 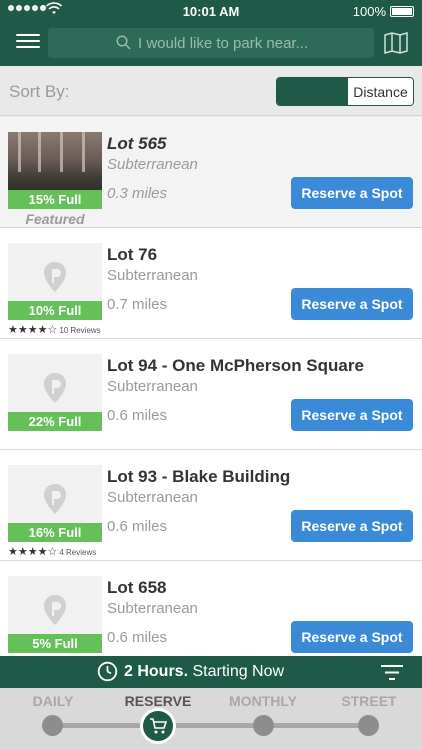 I want to click on duration-start: Starting Now, so click(x=238, y=671).